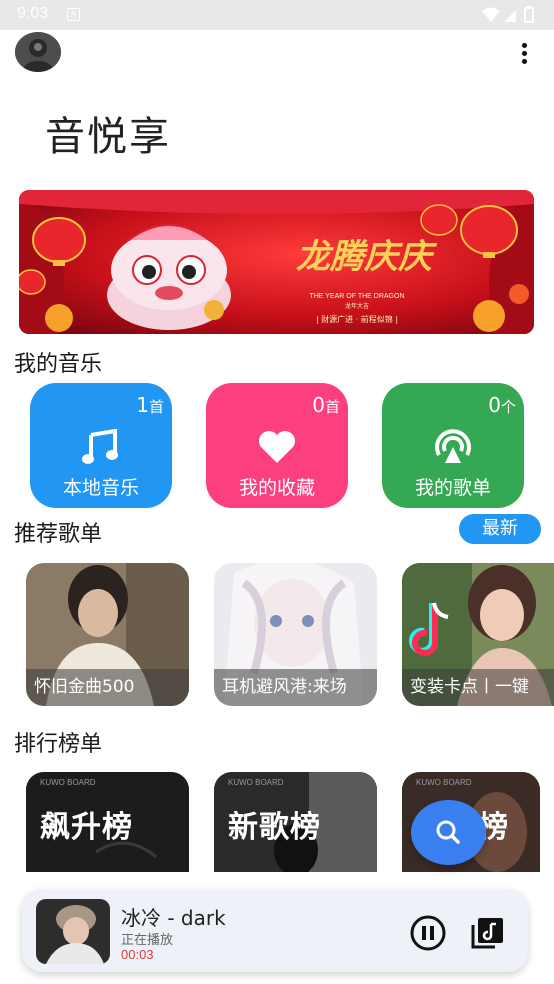 The height and width of the screenshot is (984, 554). What do you see at coordinates (356, 296) in the screenshot?
I see `banner-line-en: THE YEAR OF THE DRAGON` at bounding box center [356, 296].